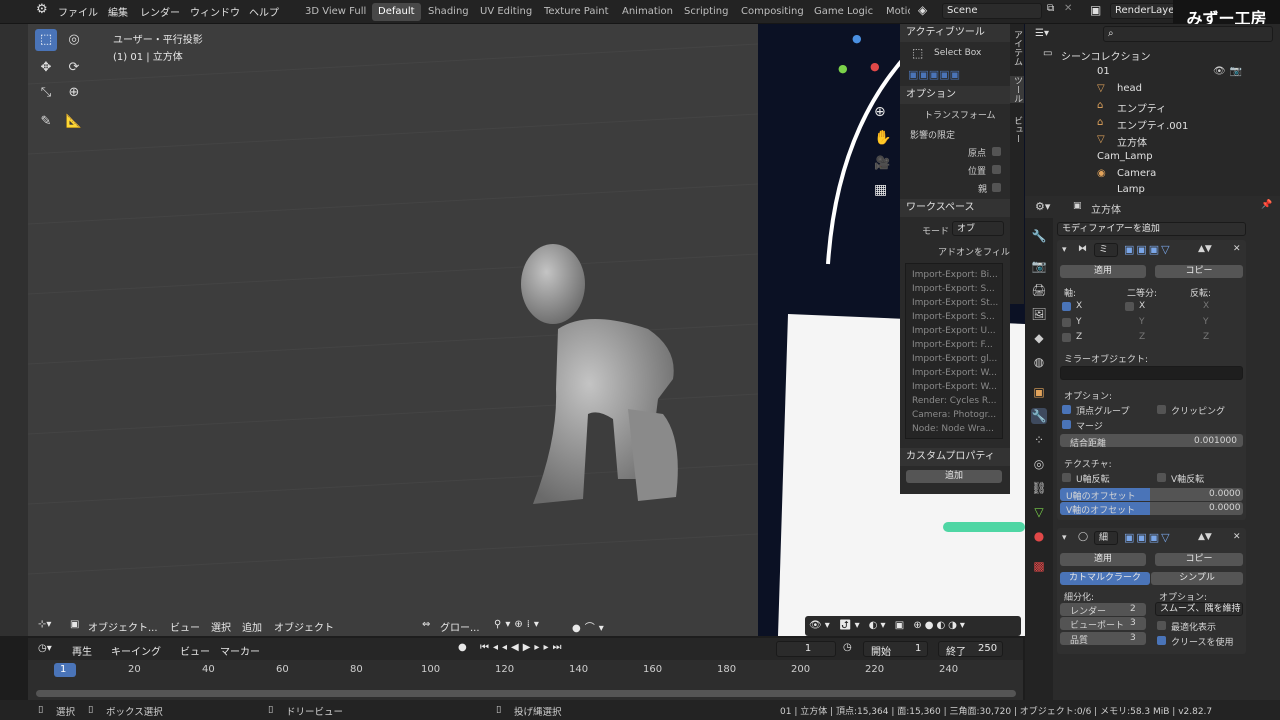  I want to click on select-menu: 選択, so click(221, 626).